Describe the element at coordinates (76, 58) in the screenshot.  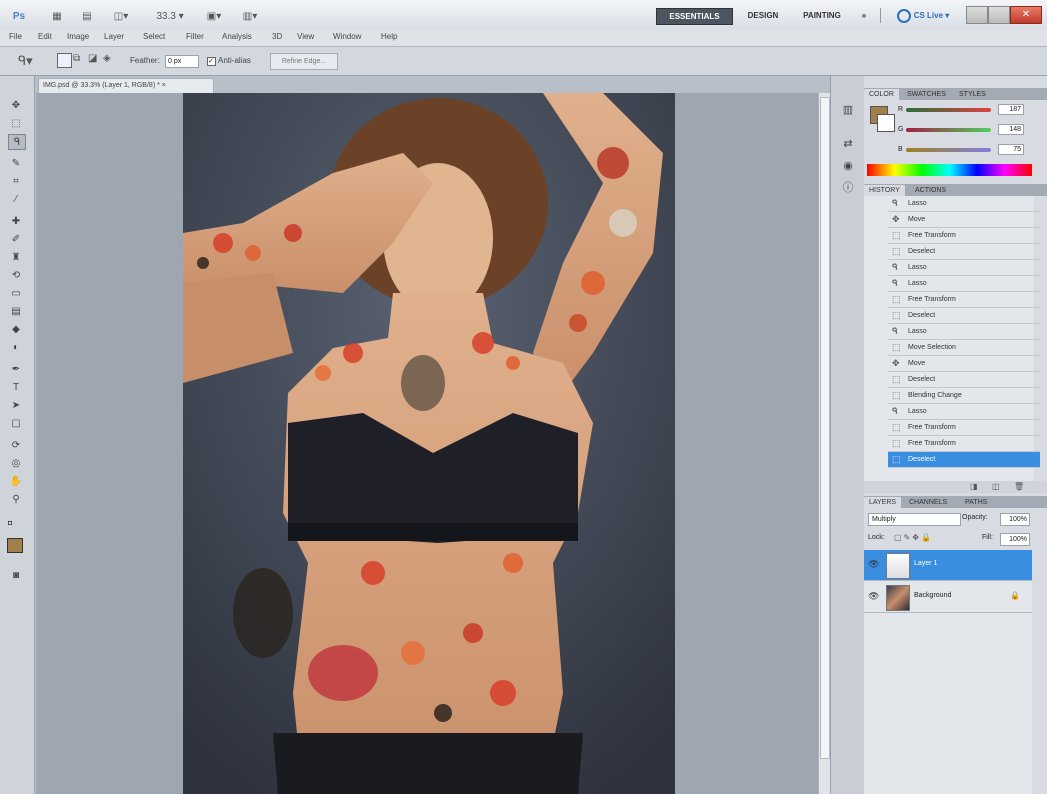
I see `add-to-selection-icon: ⧉` at that location.